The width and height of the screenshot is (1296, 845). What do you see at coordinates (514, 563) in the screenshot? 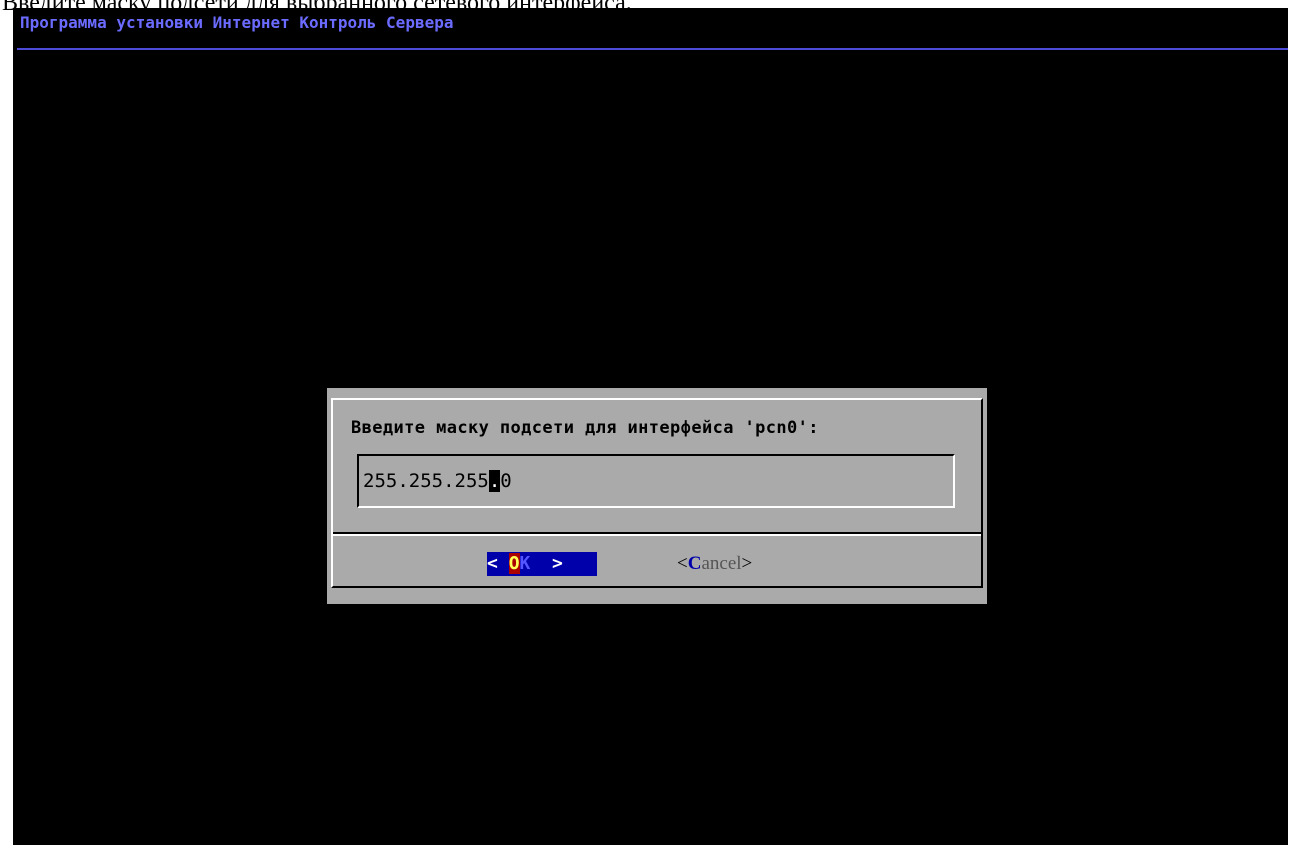
I see `ok-button-hotkey: O` at bounding box center [514, 563].